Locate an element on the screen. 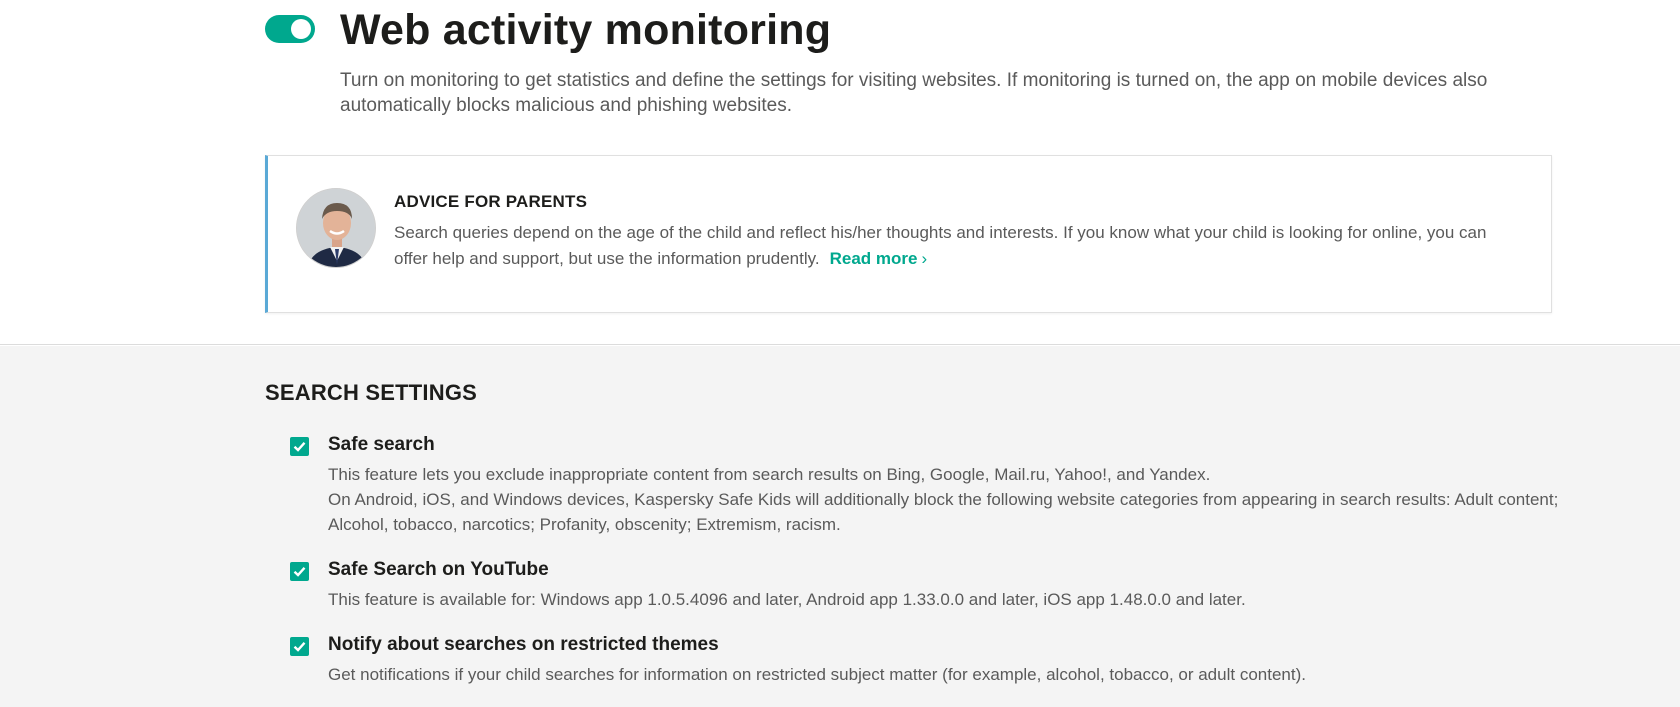 The width and height of the screenshot is (1680, 707). read-more-link: Read more › is located at coordinates (879, 258).